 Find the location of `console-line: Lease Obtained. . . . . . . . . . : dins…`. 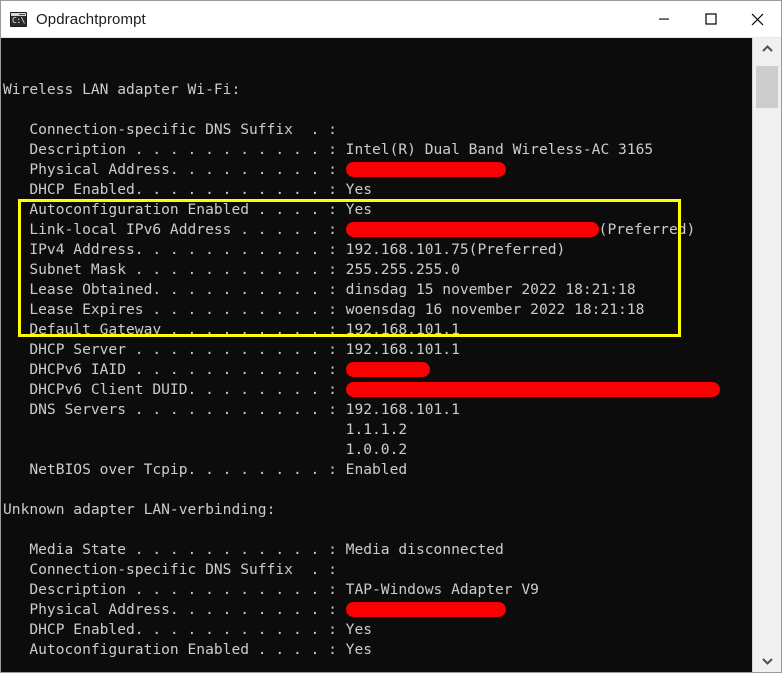

console-line: Lease Obtained. . . . . . . . . . : dins… is located at coordinates (376, 290).